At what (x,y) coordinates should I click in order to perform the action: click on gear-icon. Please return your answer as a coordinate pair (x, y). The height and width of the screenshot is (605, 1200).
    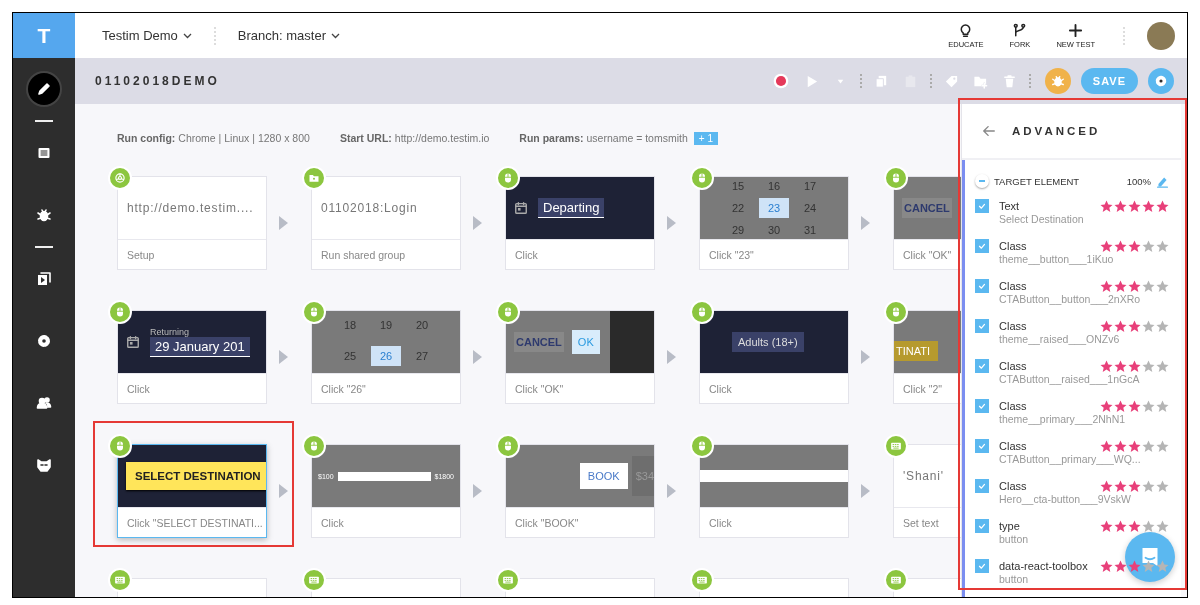
    Looking at the image, I should click on (1161, 81).